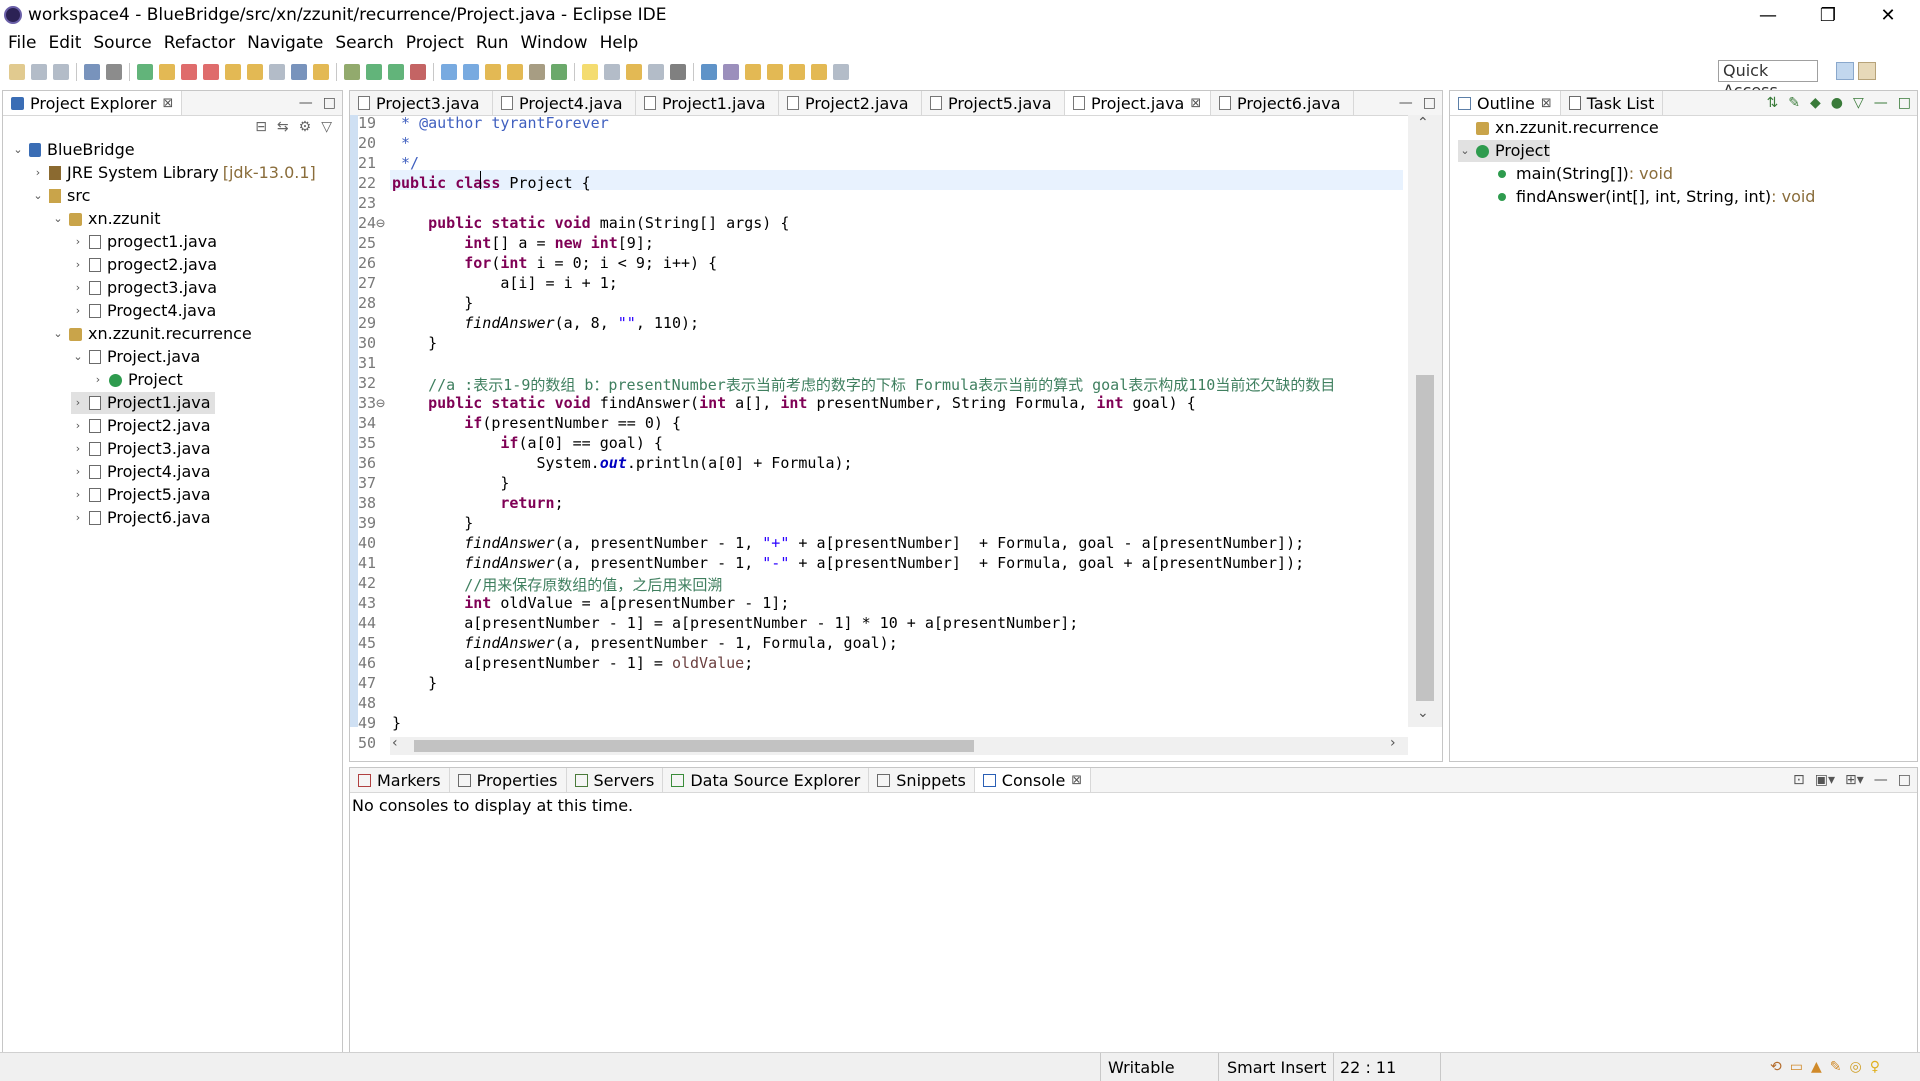  What do you see at coordinates (707, 103) in the screenshot?
I see `editor-tab: Project1.java` at bounding box center [707, 103].